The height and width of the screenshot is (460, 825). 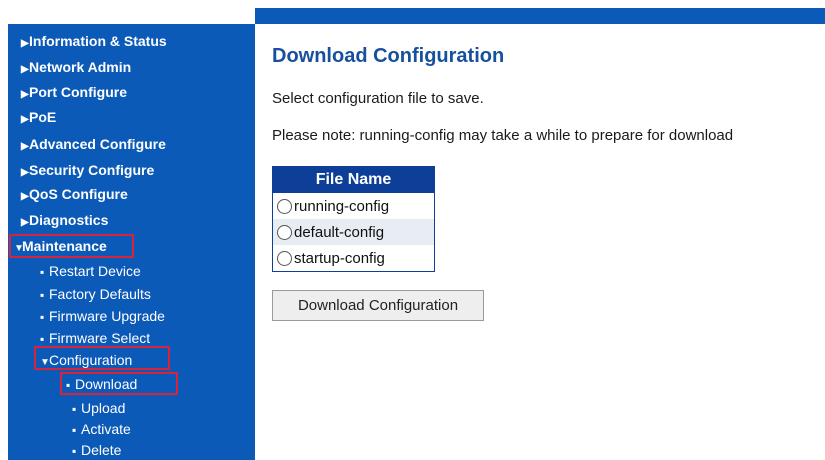 I want to click on nav-label: Activate, so click(x=106, y=429).